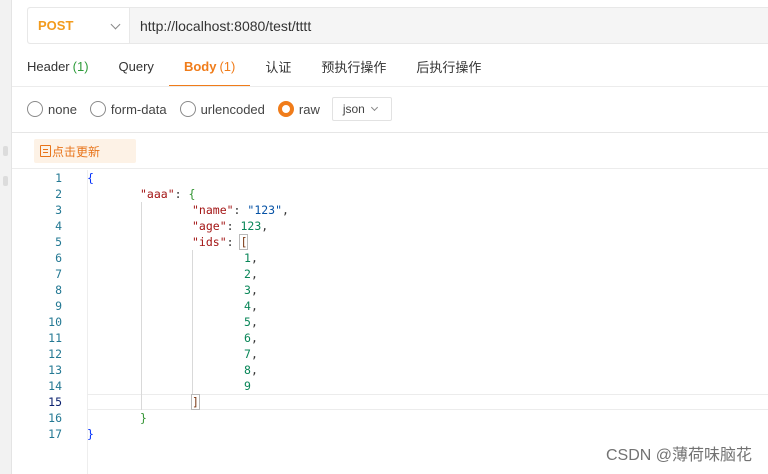  Describe the element at coordinates (58, 290) in the screenshot. I see `line-number: 8` at that location.